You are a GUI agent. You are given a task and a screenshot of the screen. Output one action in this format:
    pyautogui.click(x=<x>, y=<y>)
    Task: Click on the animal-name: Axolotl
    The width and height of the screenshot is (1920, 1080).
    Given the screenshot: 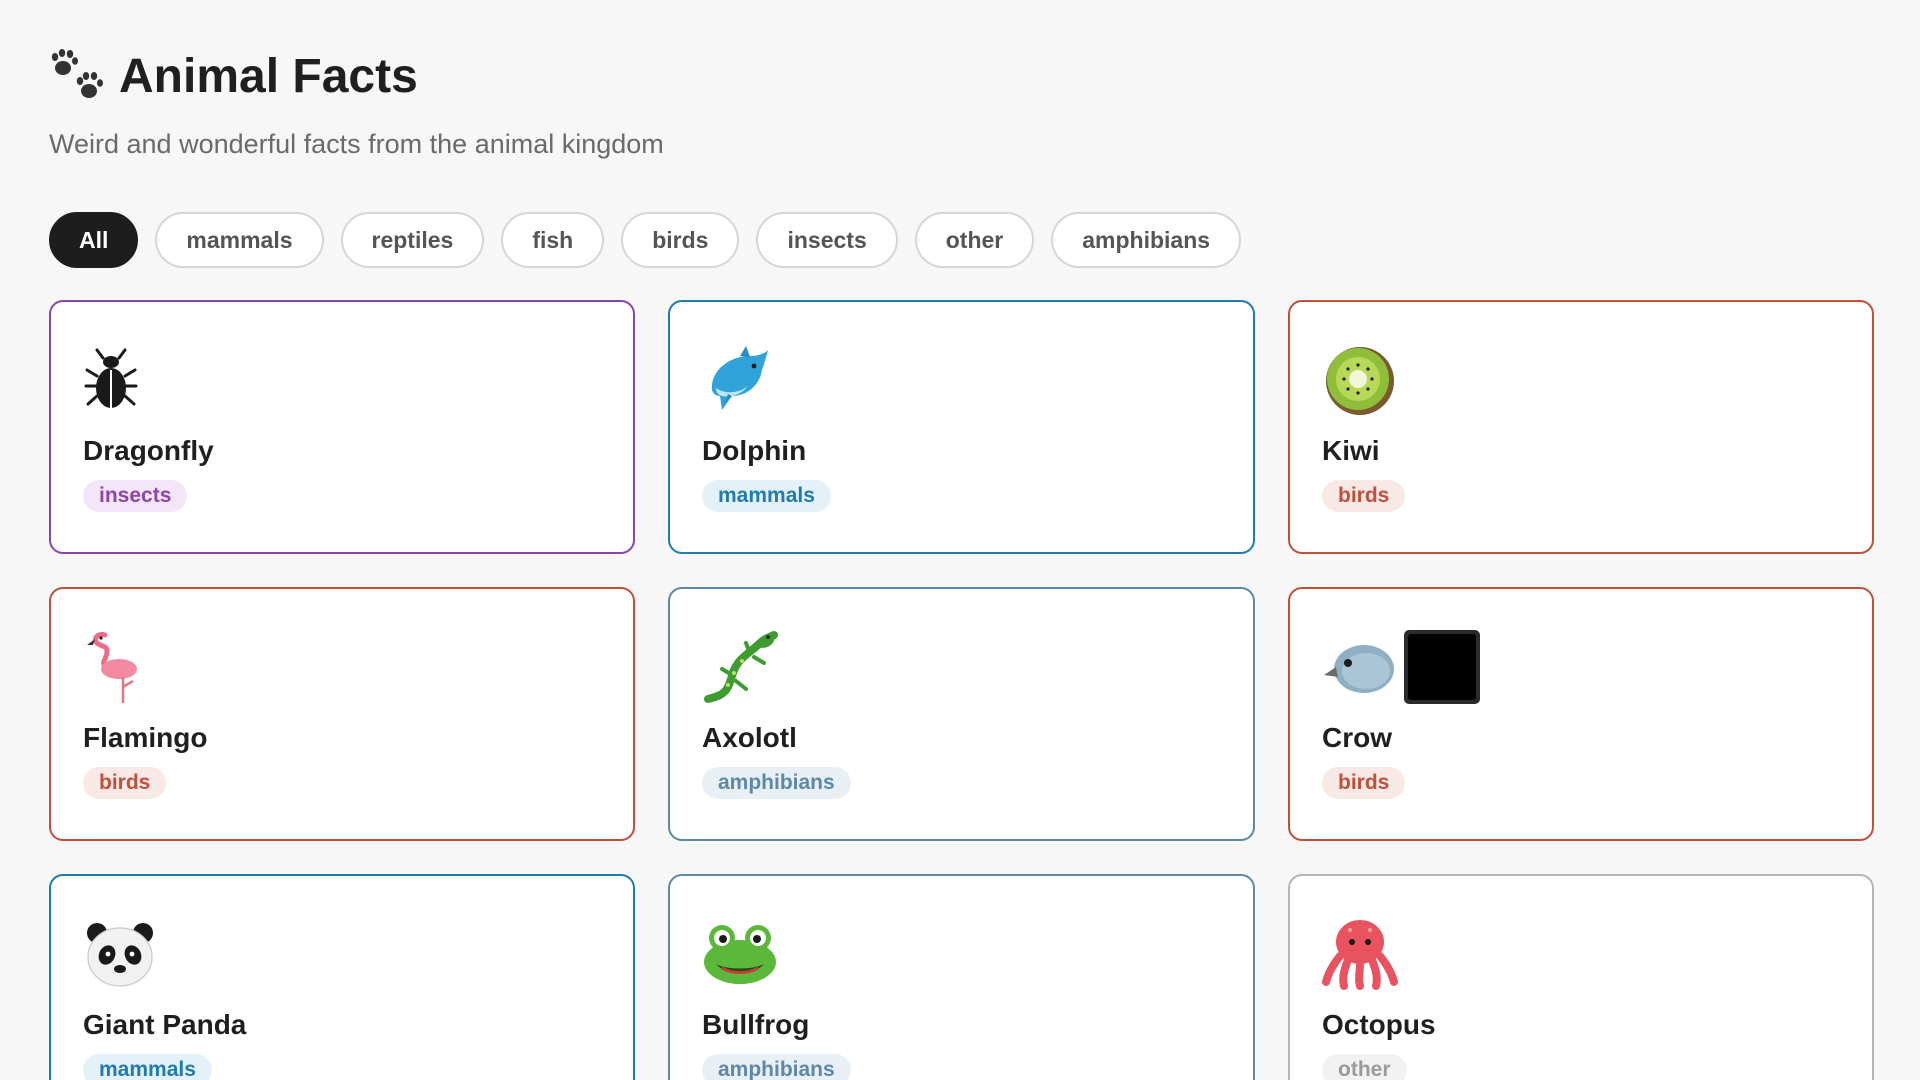 What is the action you would take?
    pyautogui.click(x=749, y=737)
    